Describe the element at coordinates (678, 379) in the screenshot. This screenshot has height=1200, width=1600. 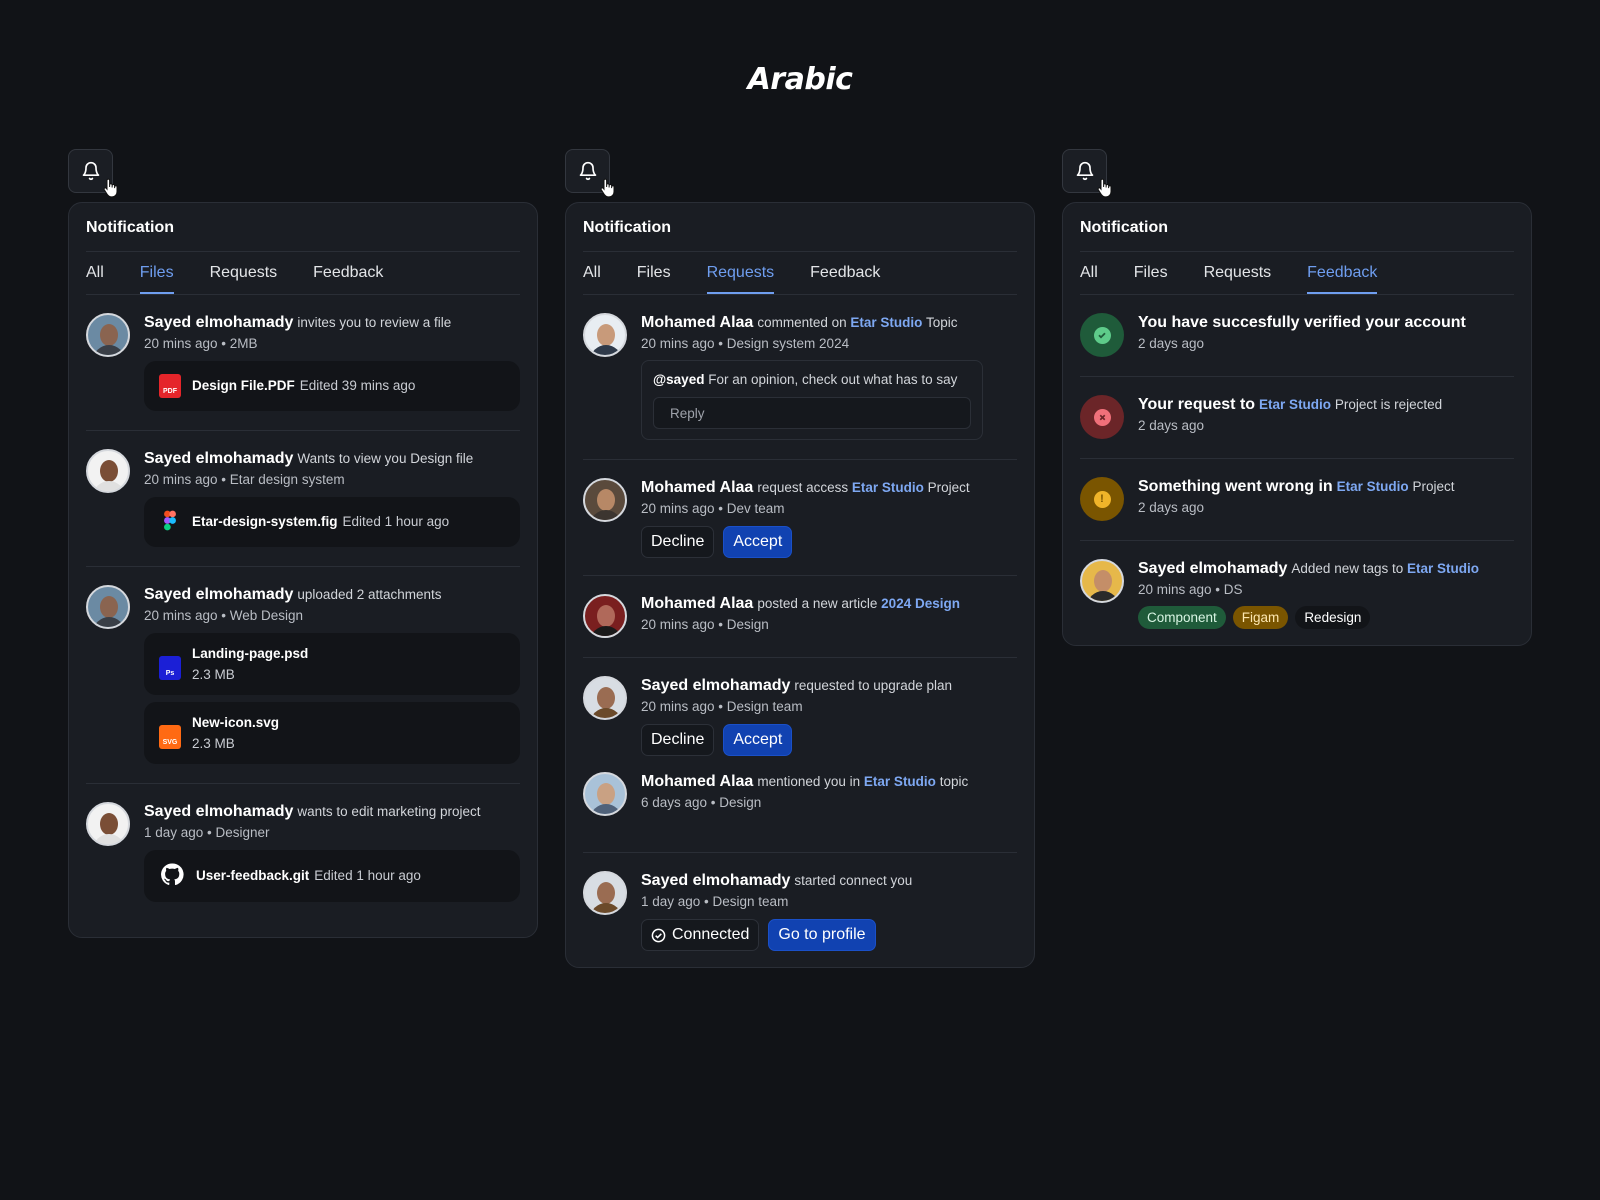
I see `mention-link: @sayed` at that location.